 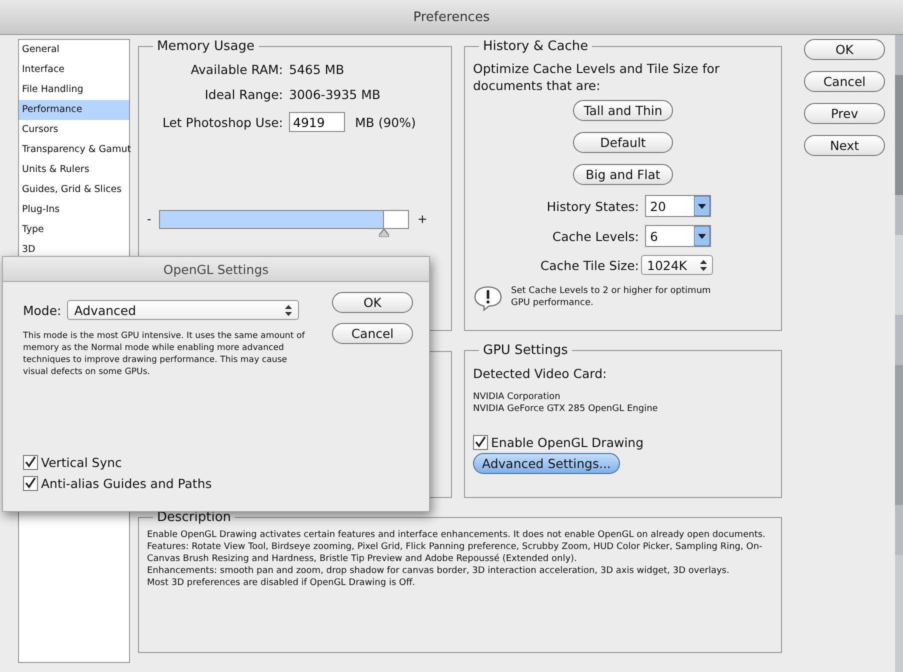 I want to click on mode-dropdown: Advanced, so click(x=183, y=310).